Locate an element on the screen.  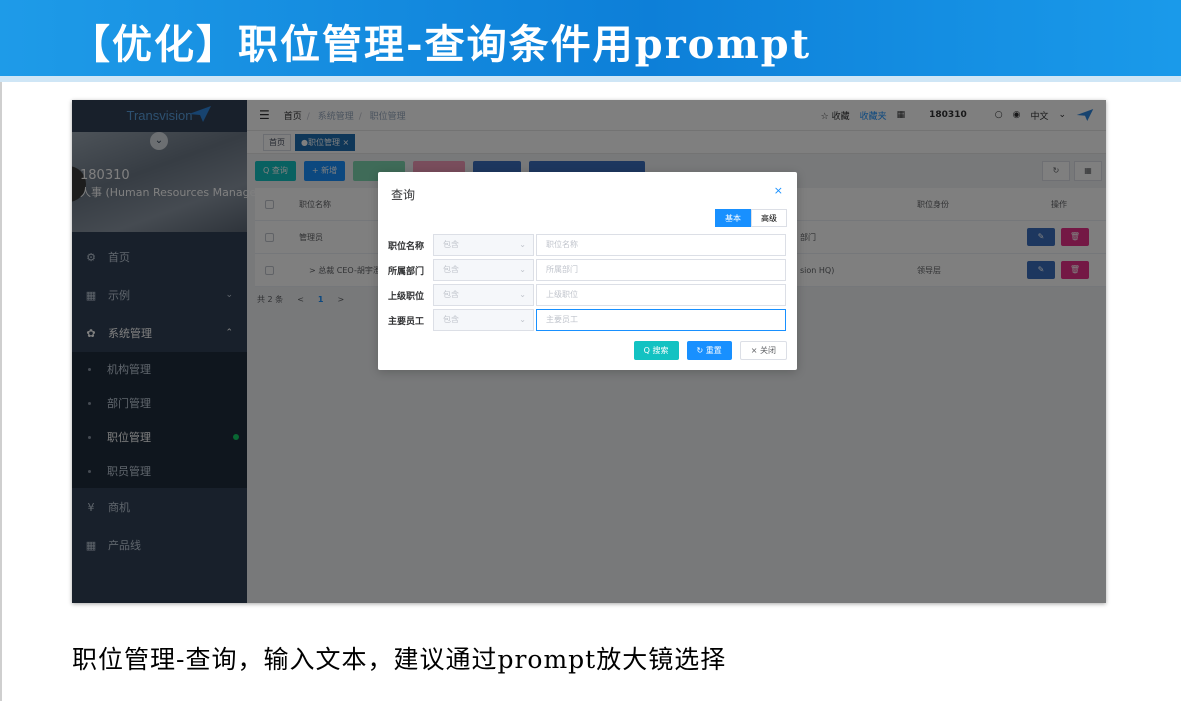
filter-row-dept: 所属部门 包含 ⌄ 所属部门 is located at coordinates (587, 270).